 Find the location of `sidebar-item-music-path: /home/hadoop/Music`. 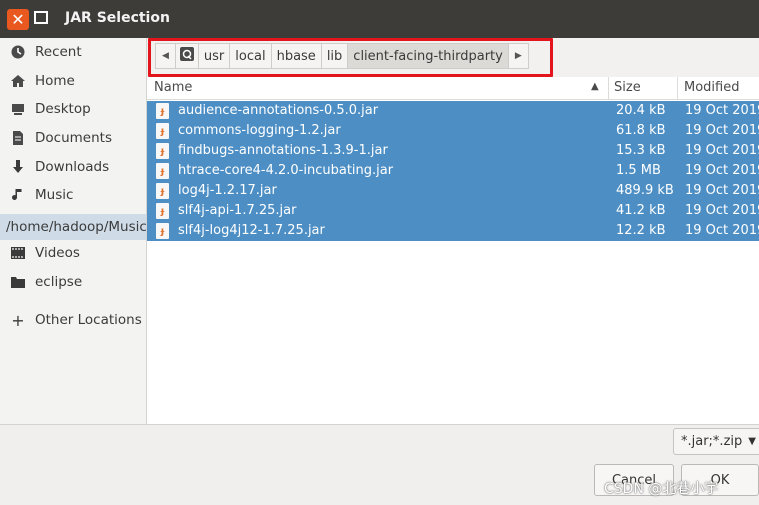

sidebar-item-music-path: /home/hadoop/Music is located at coordinates (73, 227).